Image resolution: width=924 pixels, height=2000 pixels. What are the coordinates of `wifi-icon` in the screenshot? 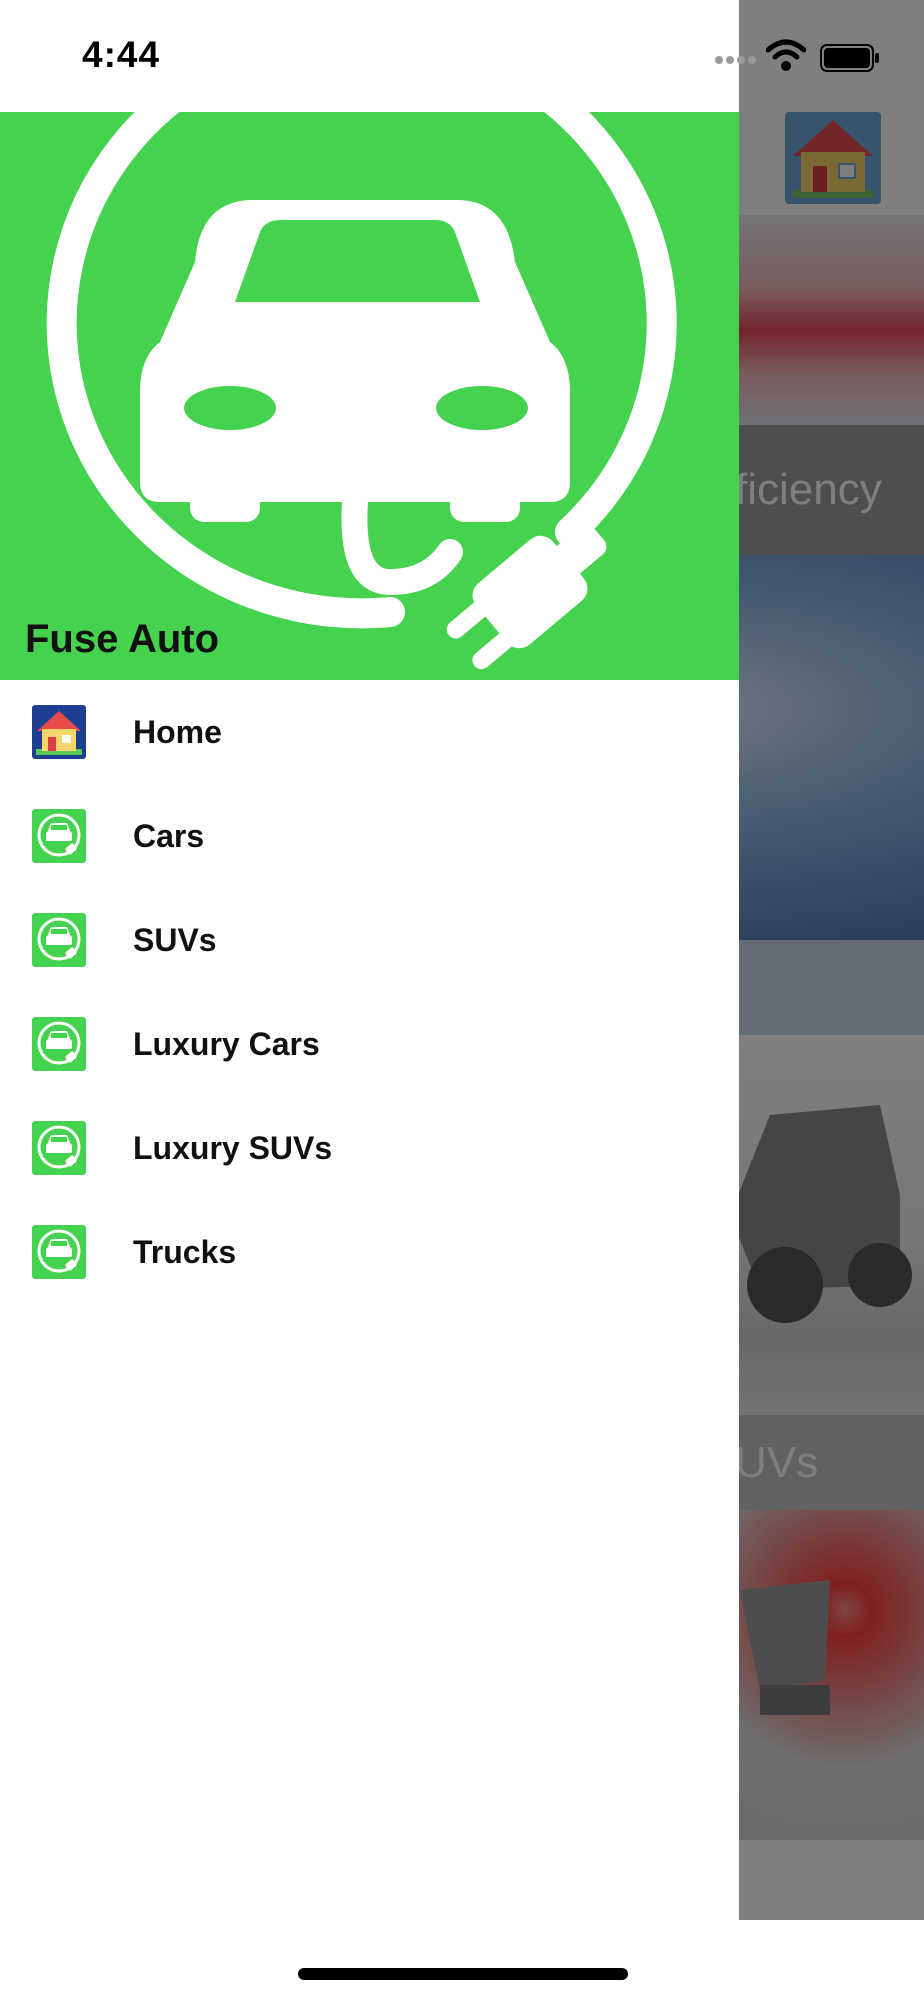 It's located at (786, 55).